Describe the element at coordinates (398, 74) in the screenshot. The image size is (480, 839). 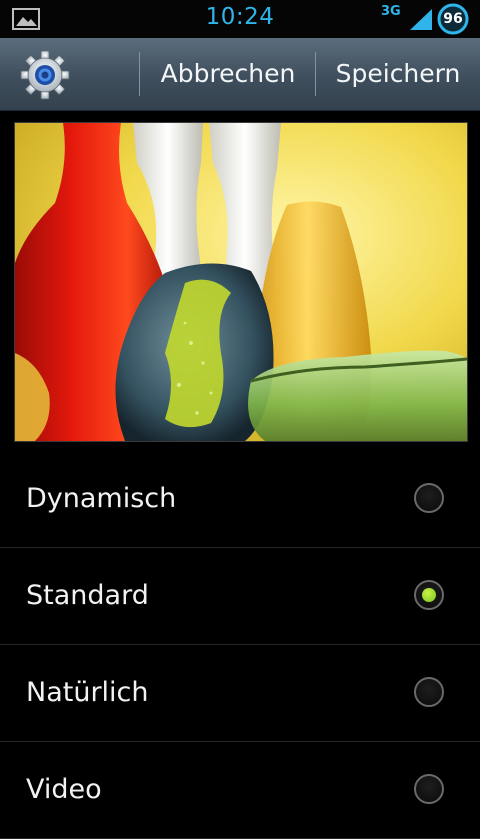
I see `save-button: Speichern` at that location.